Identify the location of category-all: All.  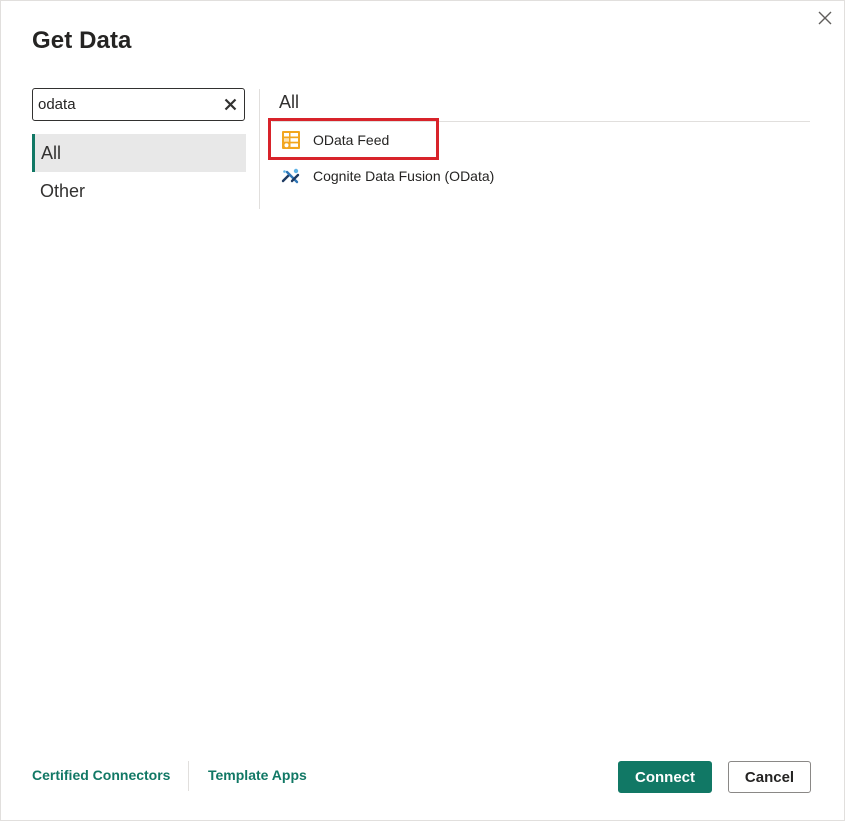
(139, 153).